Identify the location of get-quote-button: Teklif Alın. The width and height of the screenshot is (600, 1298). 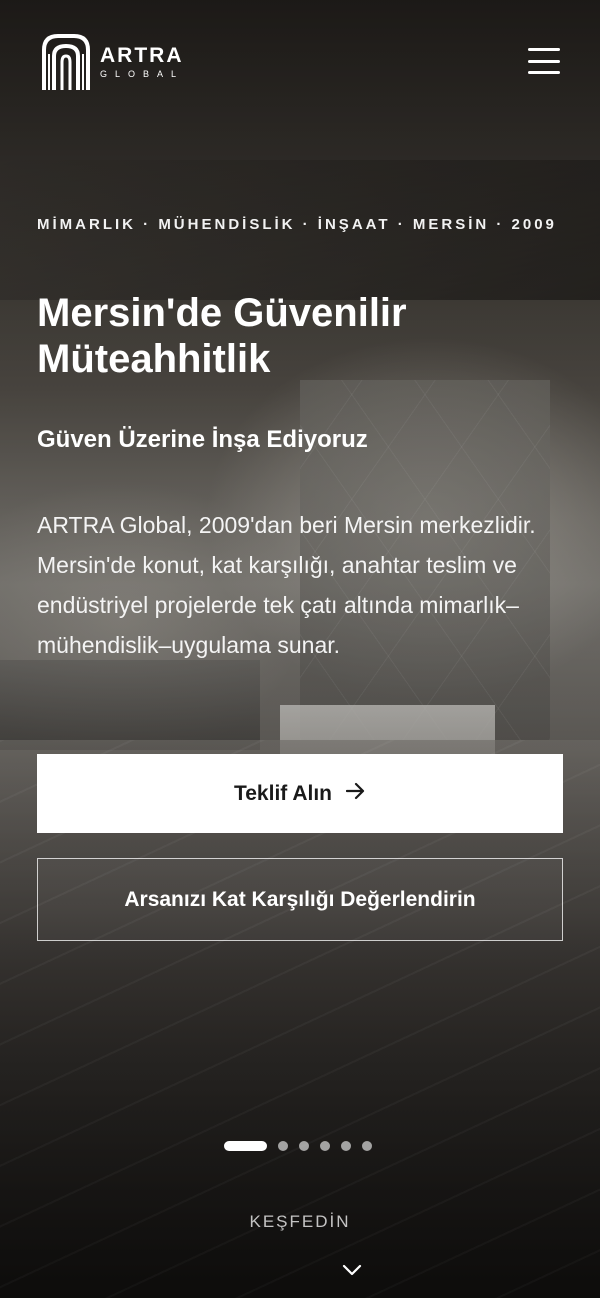
(300, 793).